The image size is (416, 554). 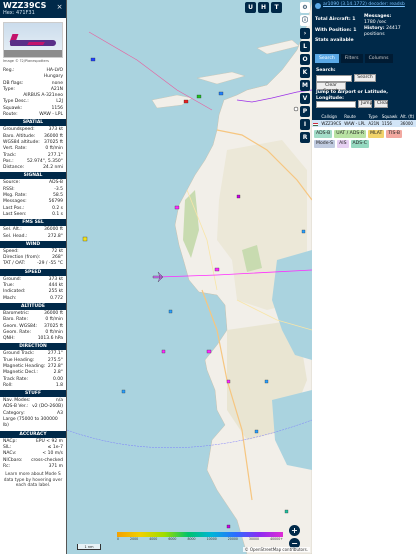 What do you see at coordinates (8, 385) in the screenshot?
I see `info-label: Roll:` at bounding box center [8, 385].